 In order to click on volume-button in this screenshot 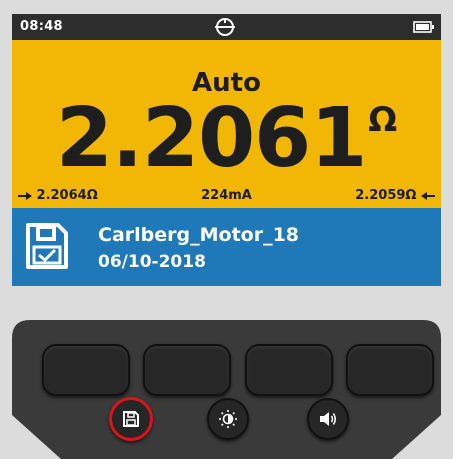, I will do `click(328, 419)`.